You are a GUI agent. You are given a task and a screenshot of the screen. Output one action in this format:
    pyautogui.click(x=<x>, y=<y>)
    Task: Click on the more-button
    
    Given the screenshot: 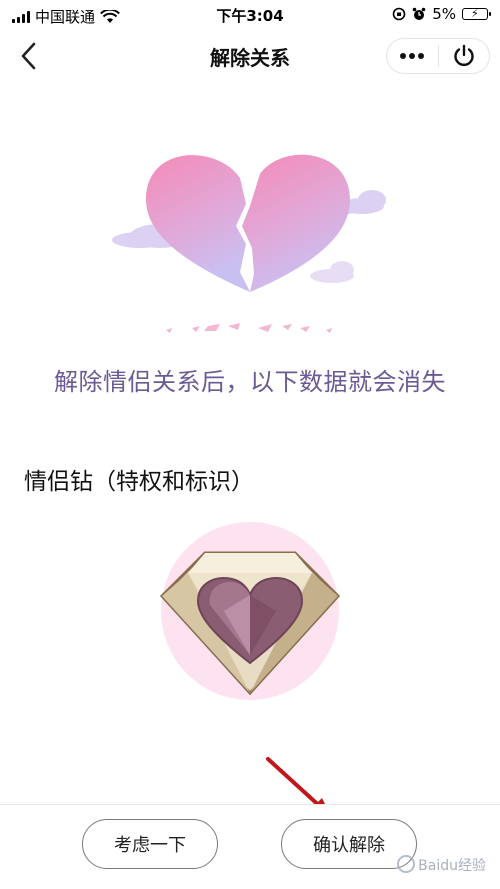 What is the action you would take?
    pyautogui.click(x=412, y=56)
    